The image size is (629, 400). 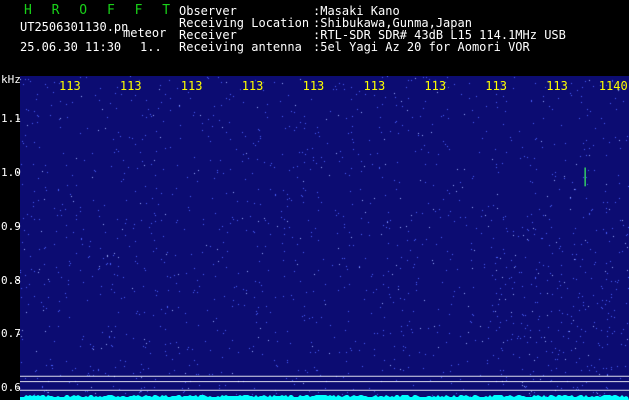 What do you see at coordinates (324, 397) in the screenshot?
I see `power-trace` at bounding box center [324, 397].